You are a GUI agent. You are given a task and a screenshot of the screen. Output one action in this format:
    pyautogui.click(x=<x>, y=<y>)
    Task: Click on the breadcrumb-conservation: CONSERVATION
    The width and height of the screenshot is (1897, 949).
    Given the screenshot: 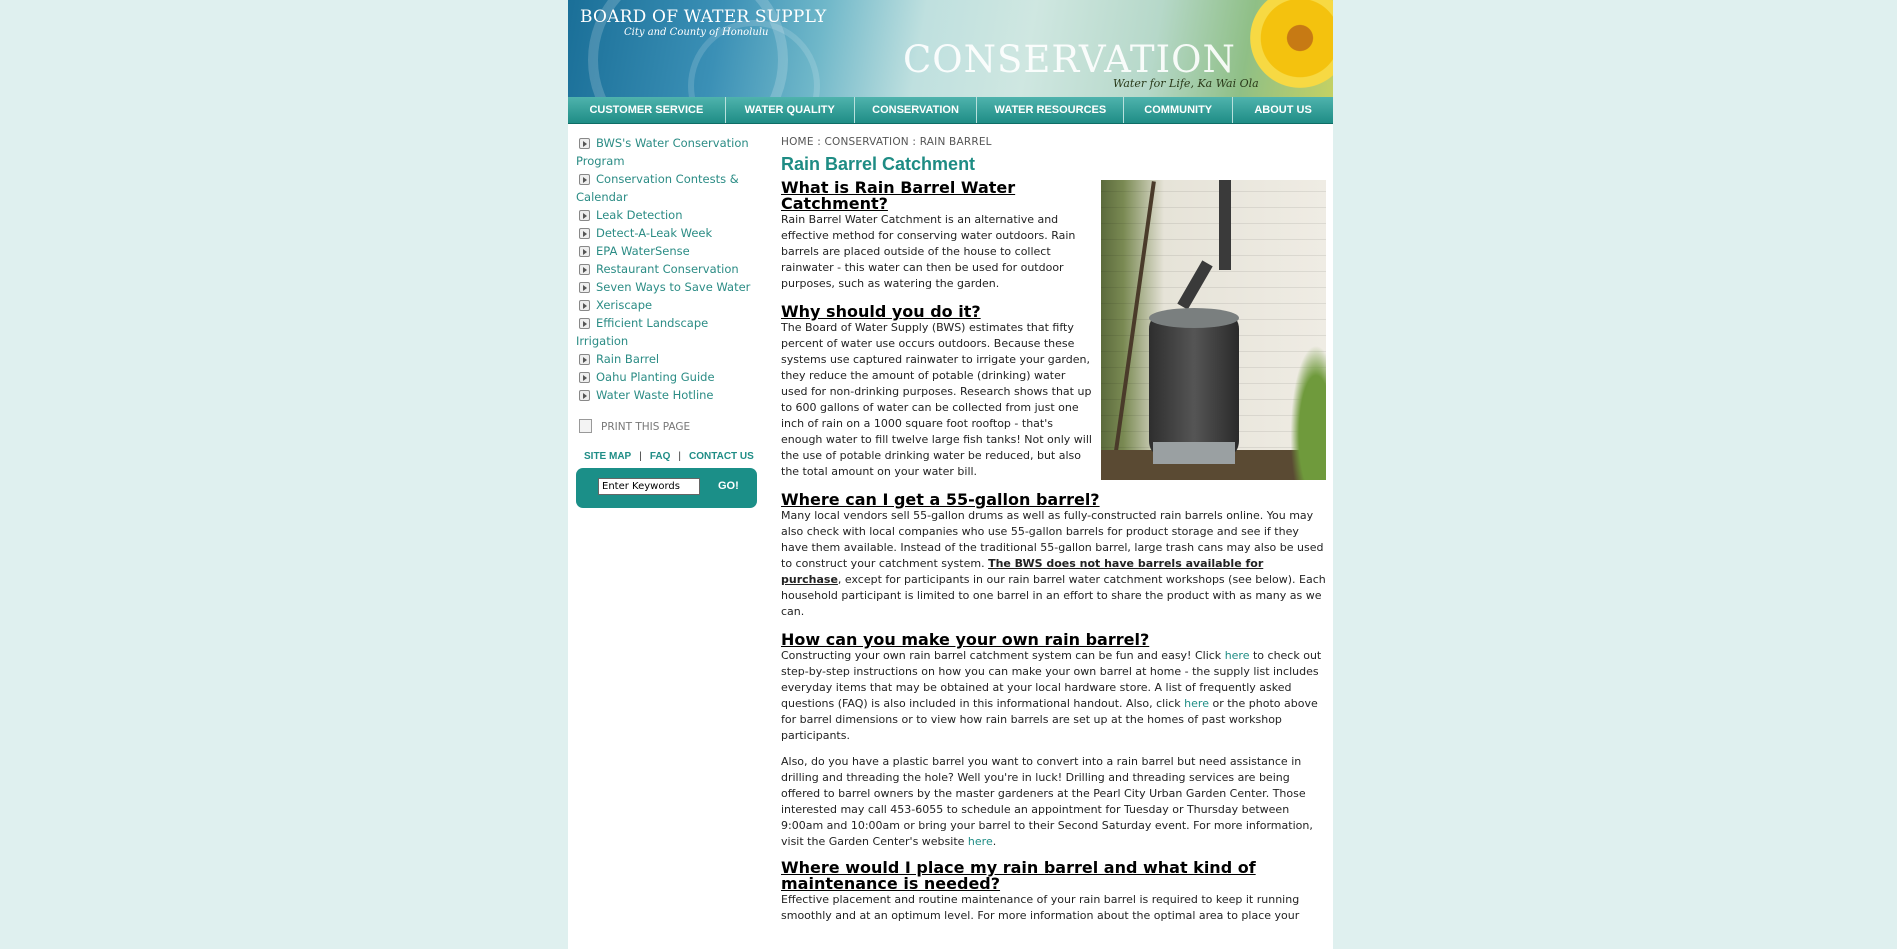 What is the action you would take?
    pyautogui.click(x=866, y=142)
    